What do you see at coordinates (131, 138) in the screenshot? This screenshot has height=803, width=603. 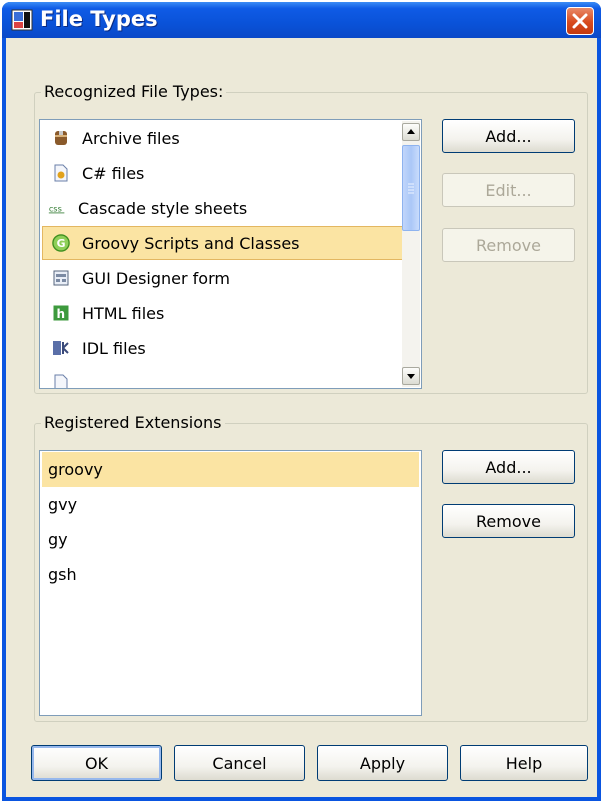 I see `list-item-label: Archive files` at bounding box center [131, 138].